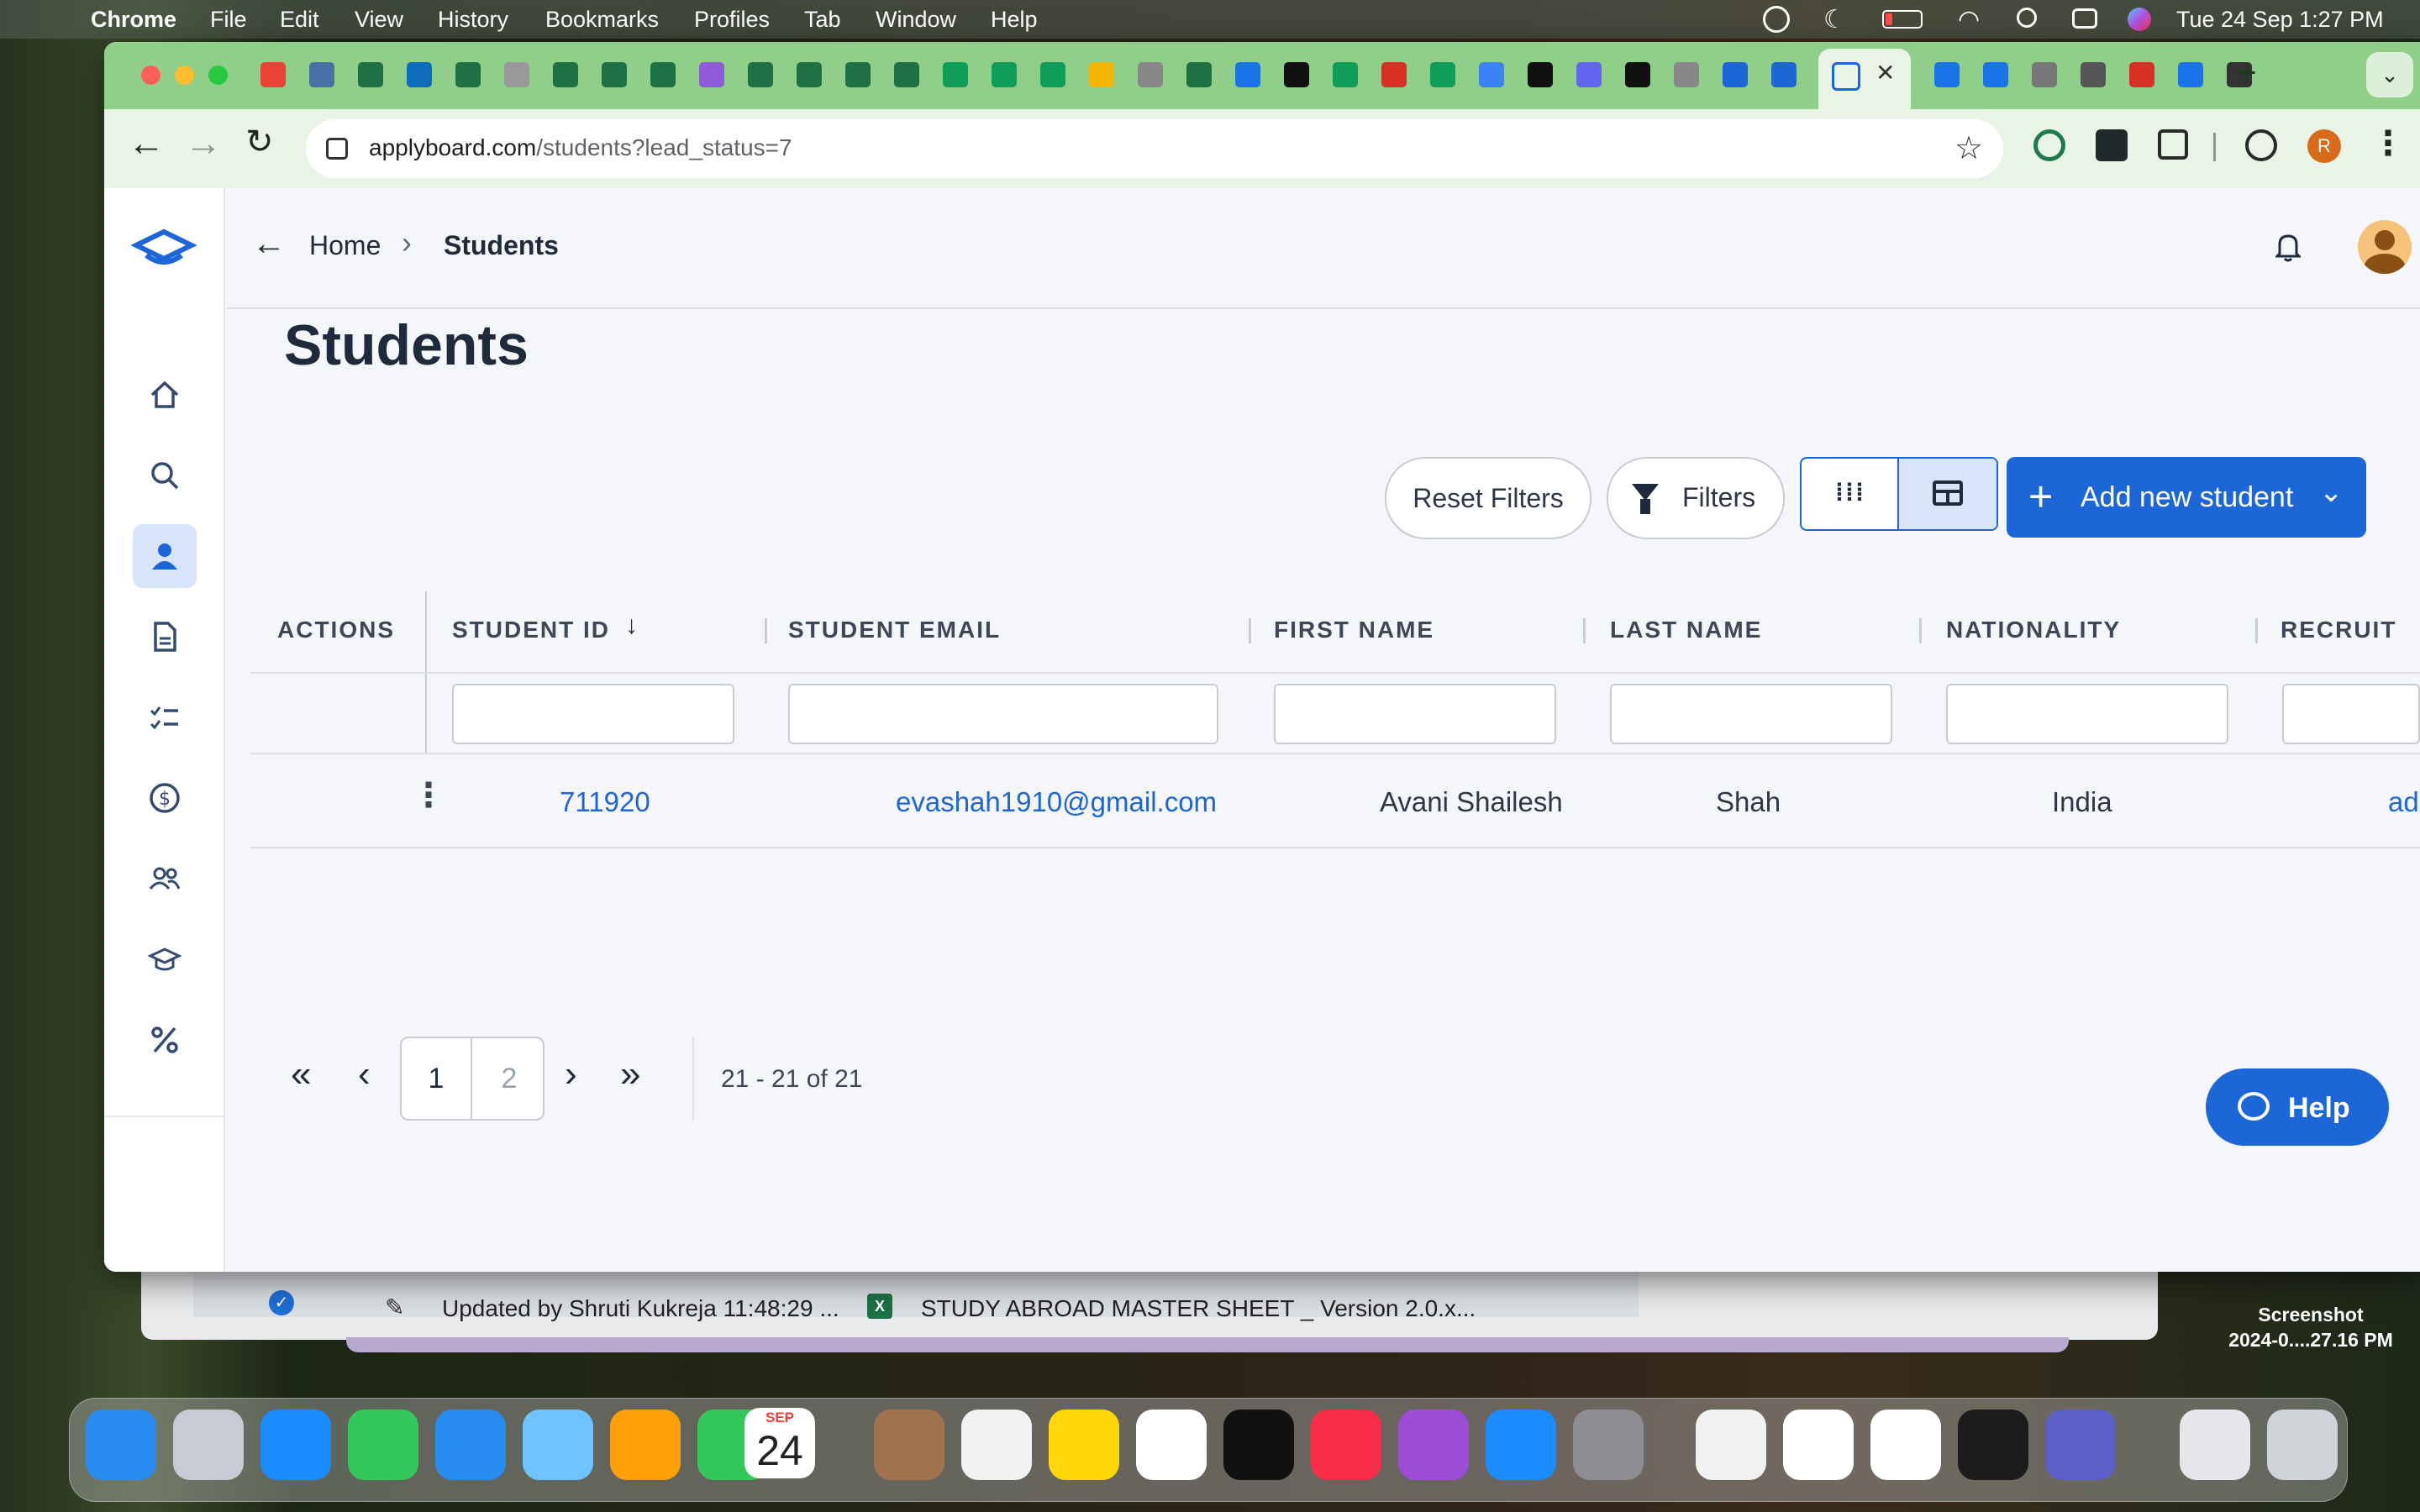 The width and height of the screenshot is (2420, 1512). What do you see at coordinates (1834, 19) in the screenshot?
I see `moon-icon: ☾` at bounding box center [1834, 19].